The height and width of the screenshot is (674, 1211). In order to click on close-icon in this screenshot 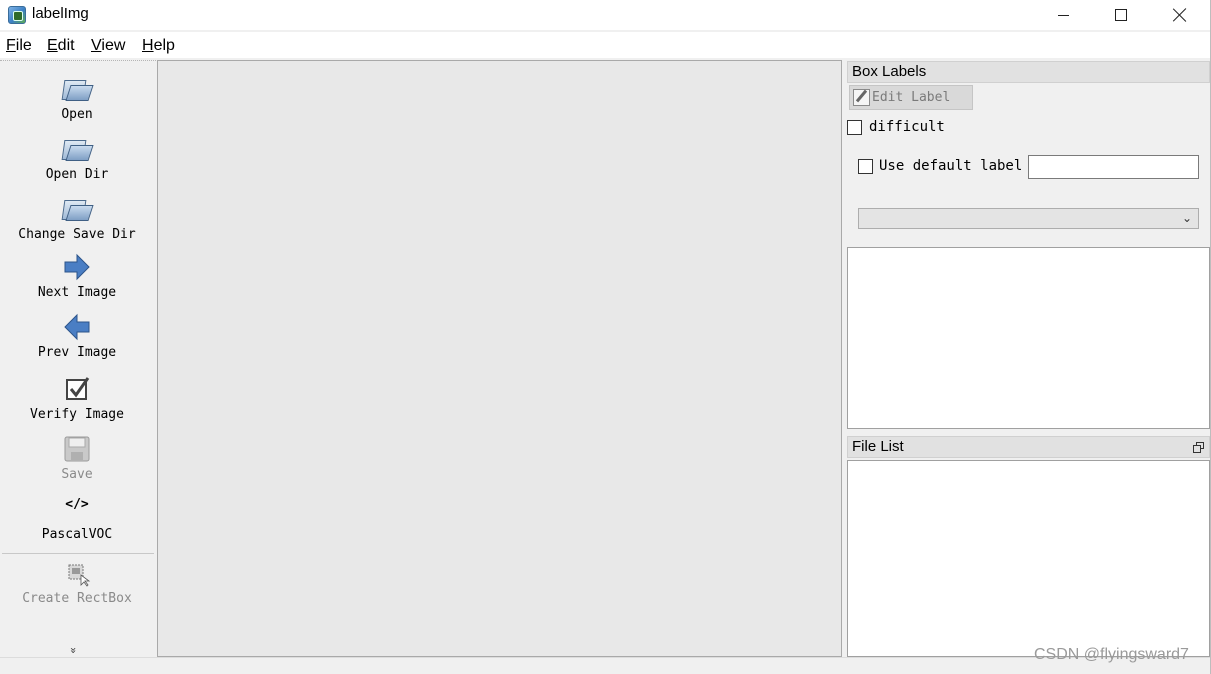, I will do `click(1180, 15)`.